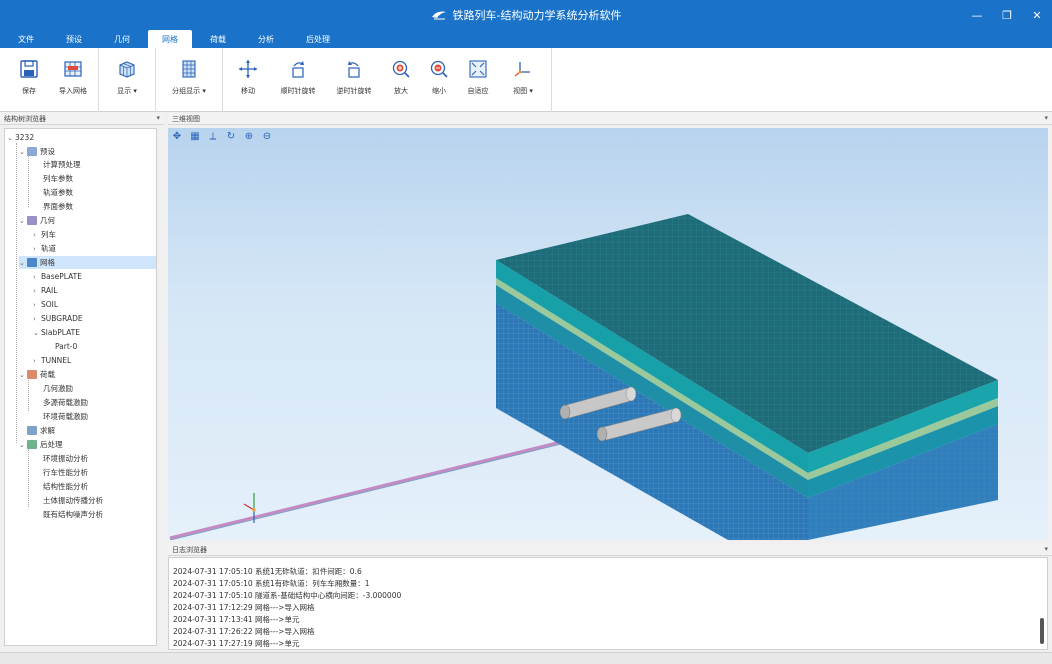  Describe the element at coordinates (58, 206) in the screenshot. I see `tree-item-interface-params: 界面参数` at that location.